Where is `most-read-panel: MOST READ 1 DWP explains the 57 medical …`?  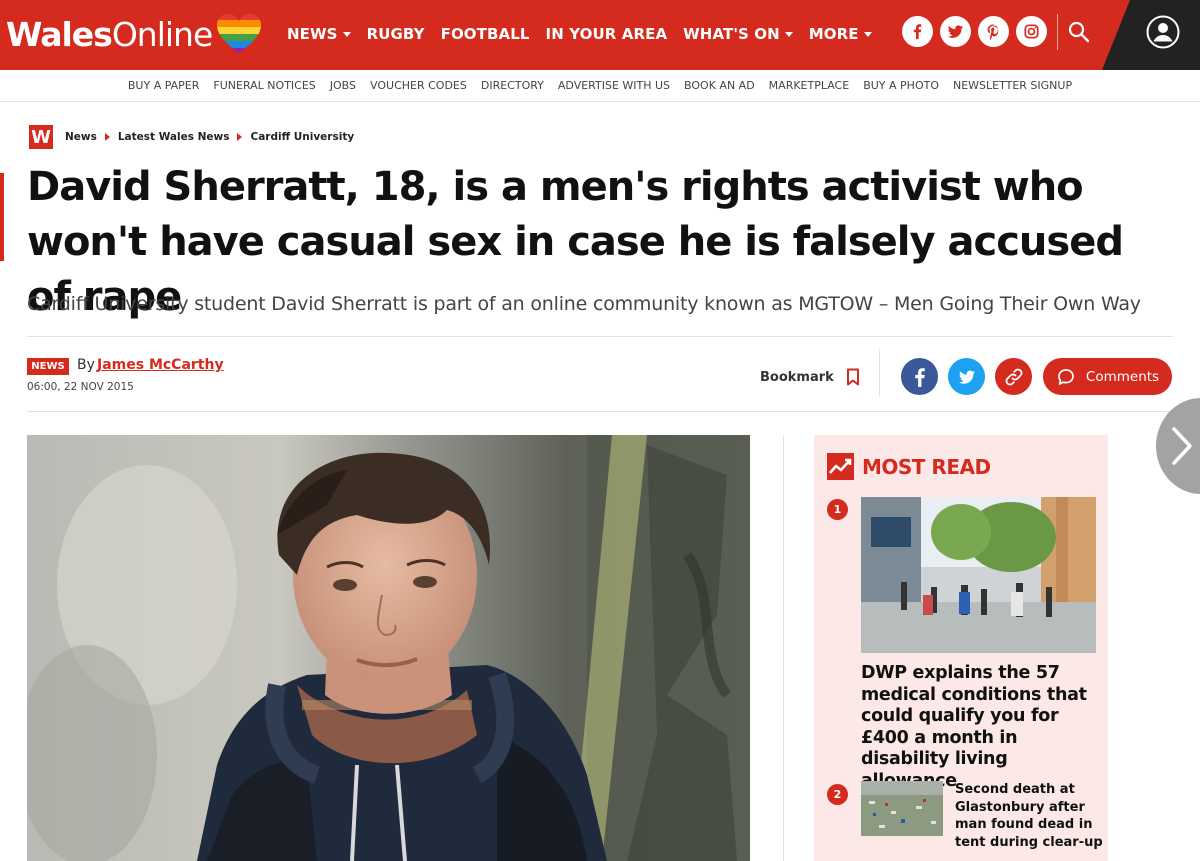
most-read-panel: MOST READ 1 DWP explains the 57 medical … is located at coordinates (961, 648).